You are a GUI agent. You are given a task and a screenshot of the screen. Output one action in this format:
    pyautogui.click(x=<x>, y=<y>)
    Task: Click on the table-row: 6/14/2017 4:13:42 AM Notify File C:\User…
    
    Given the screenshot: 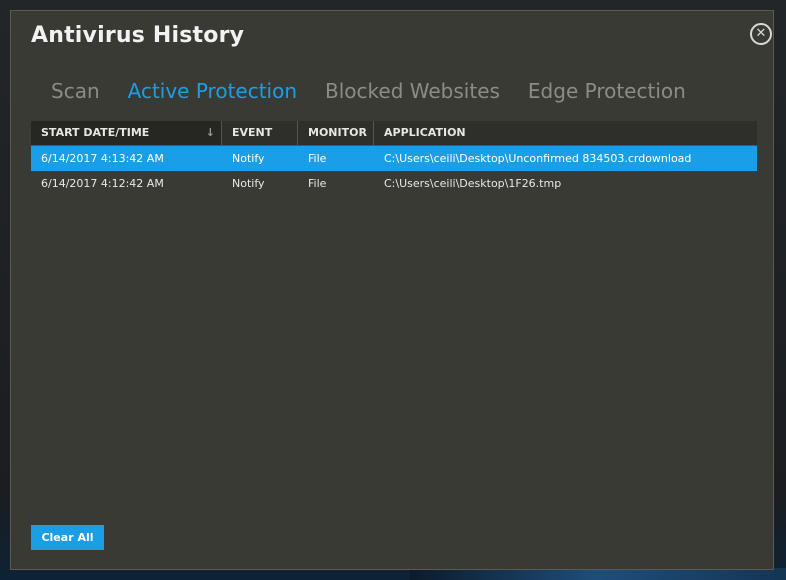 What is the action you would take?
    pyautogui.click(x=394, y=158)
    